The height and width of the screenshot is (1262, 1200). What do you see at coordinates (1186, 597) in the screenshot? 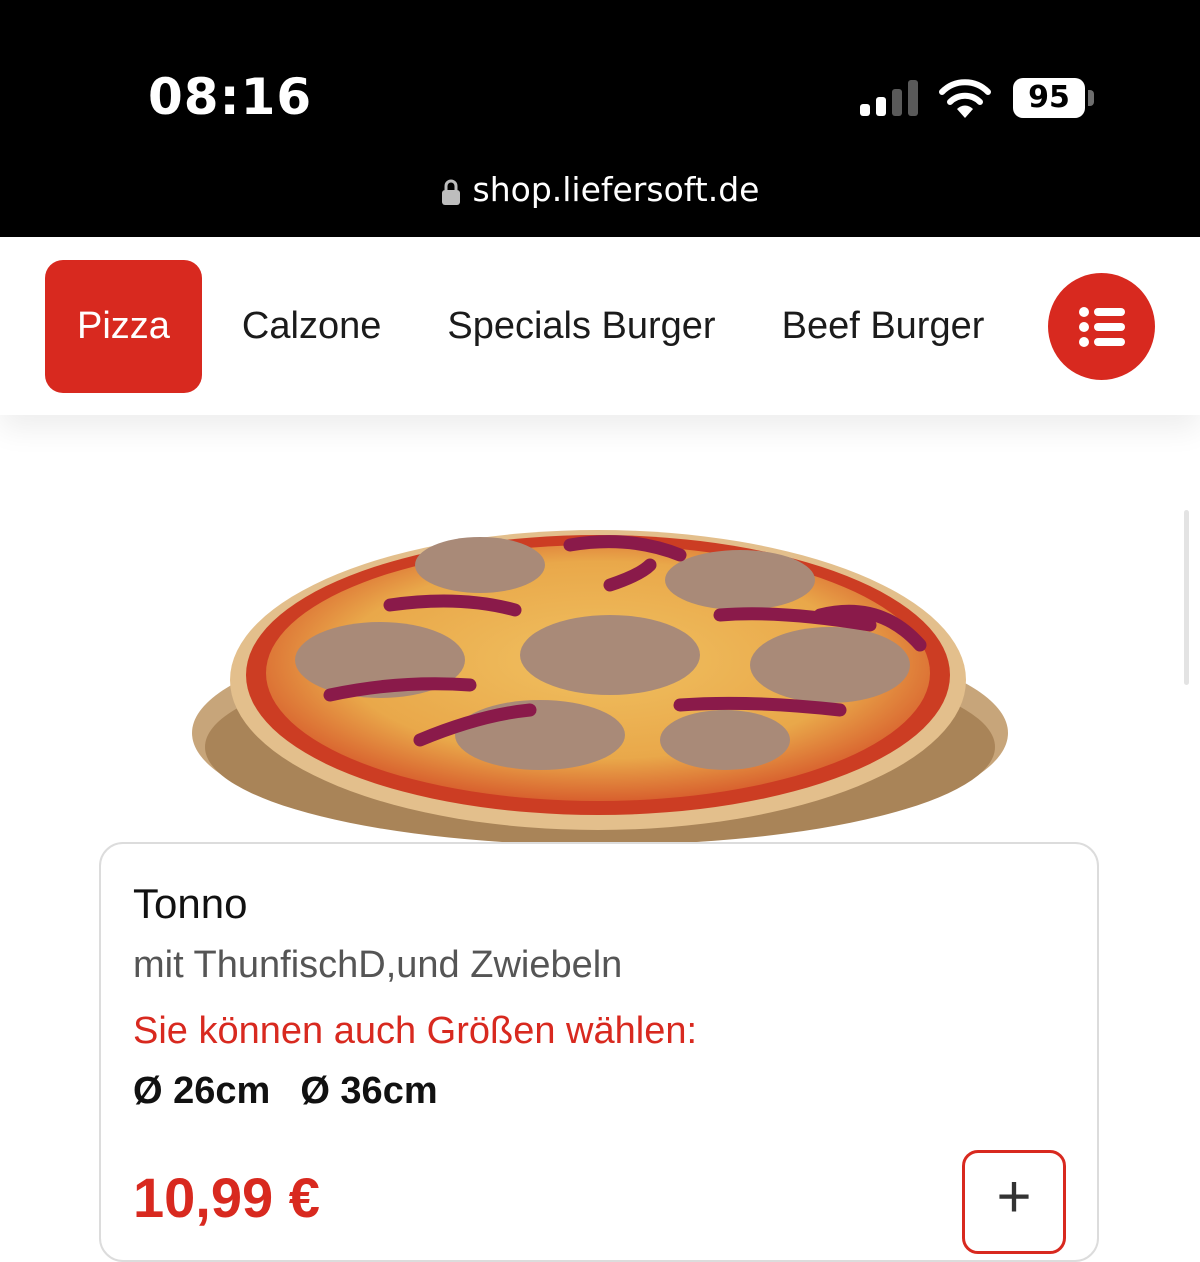
I see `page-scrollbar` at bounding box center [1186, 597].